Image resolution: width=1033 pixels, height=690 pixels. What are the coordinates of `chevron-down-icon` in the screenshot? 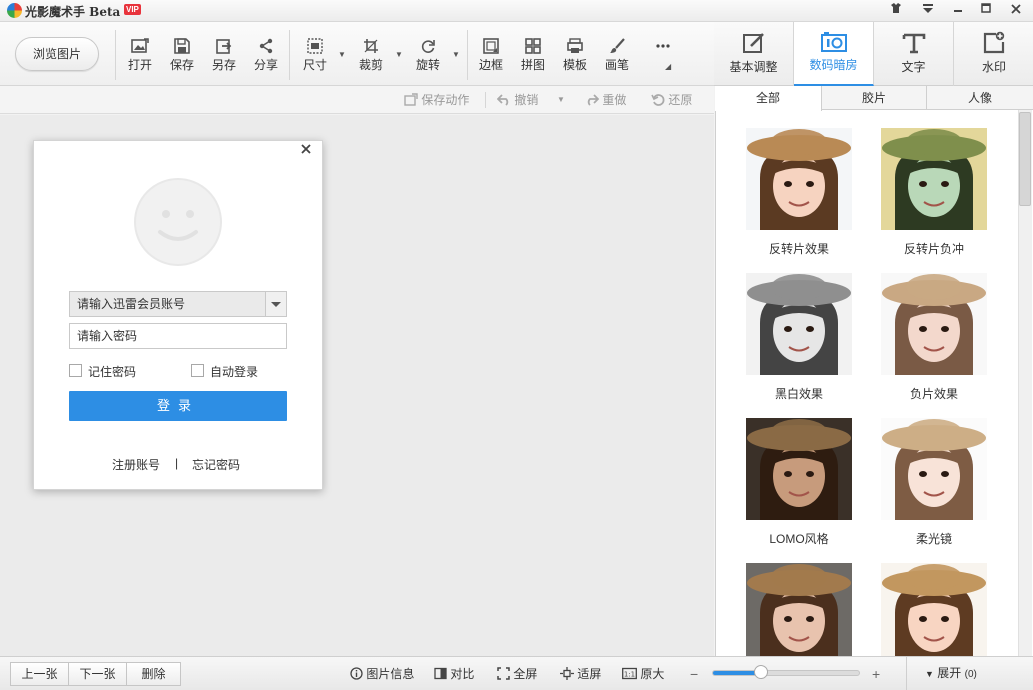 It's located at (276, 304).